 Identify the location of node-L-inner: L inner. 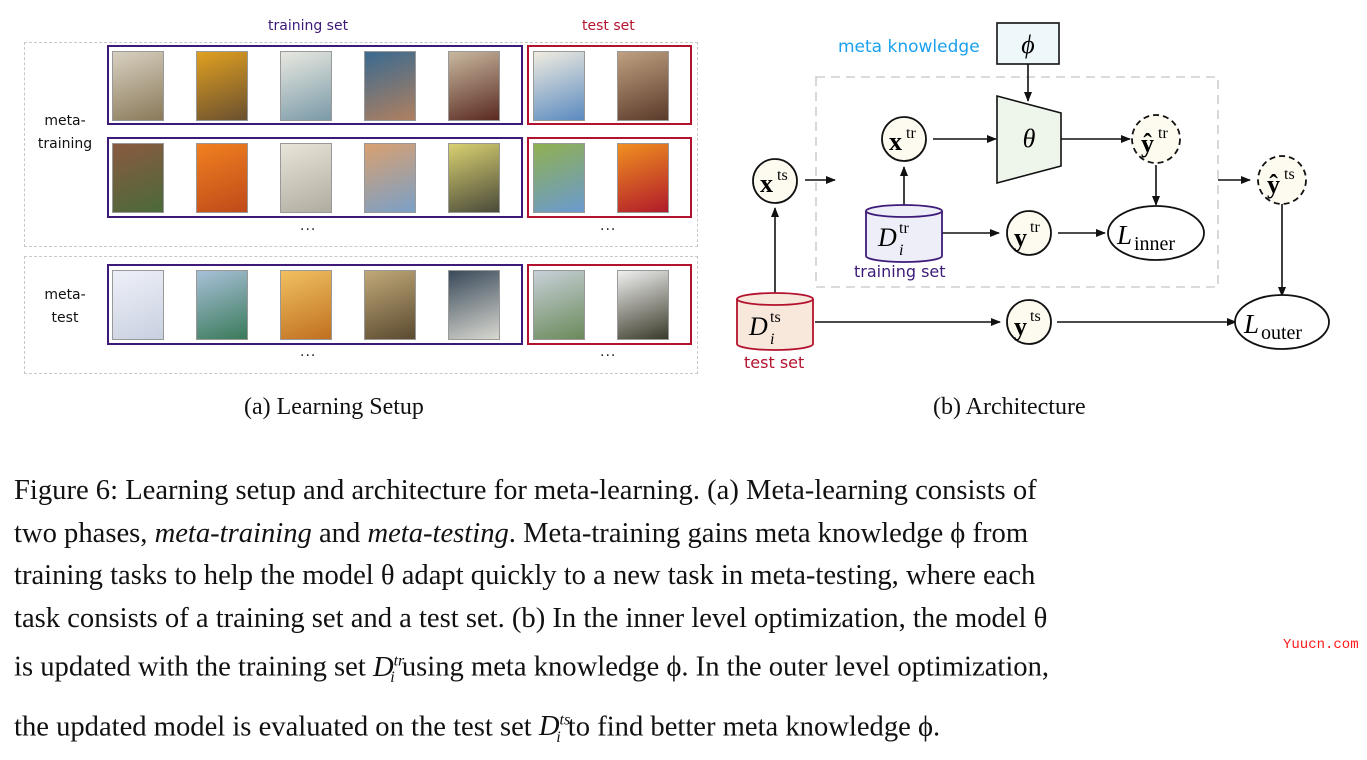
(1156, 233).